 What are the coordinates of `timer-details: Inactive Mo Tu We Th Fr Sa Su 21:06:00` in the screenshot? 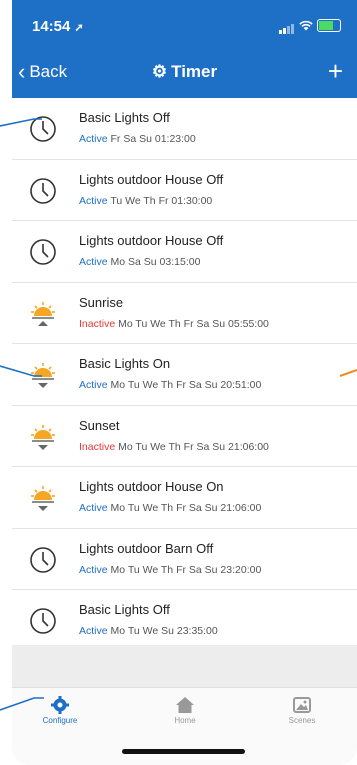 It's located at (174, 447).